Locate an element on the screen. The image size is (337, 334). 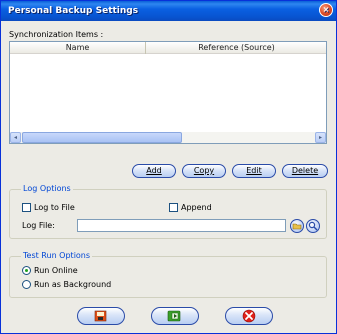
run-online-label: Run Online is located at coordinates (56, 270).